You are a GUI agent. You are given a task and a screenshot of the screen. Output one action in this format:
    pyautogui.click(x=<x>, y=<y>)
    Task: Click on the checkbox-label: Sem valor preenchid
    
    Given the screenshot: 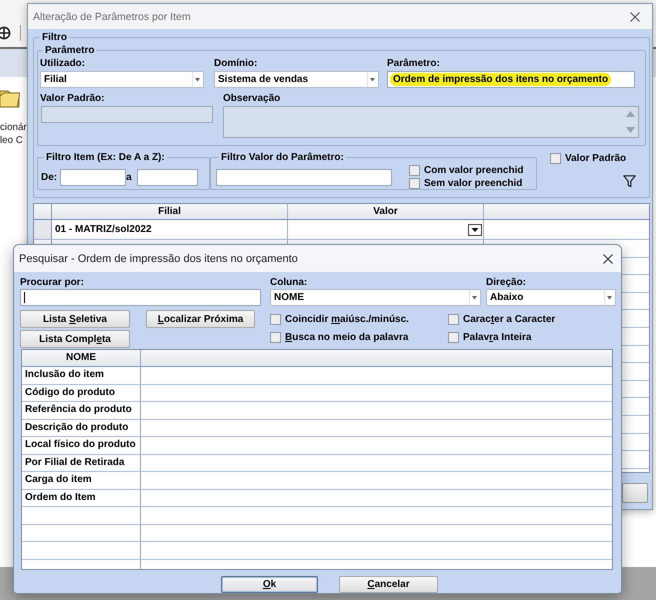 What is the action you would take?
    pyautogui.click(x=473, y=183)
    